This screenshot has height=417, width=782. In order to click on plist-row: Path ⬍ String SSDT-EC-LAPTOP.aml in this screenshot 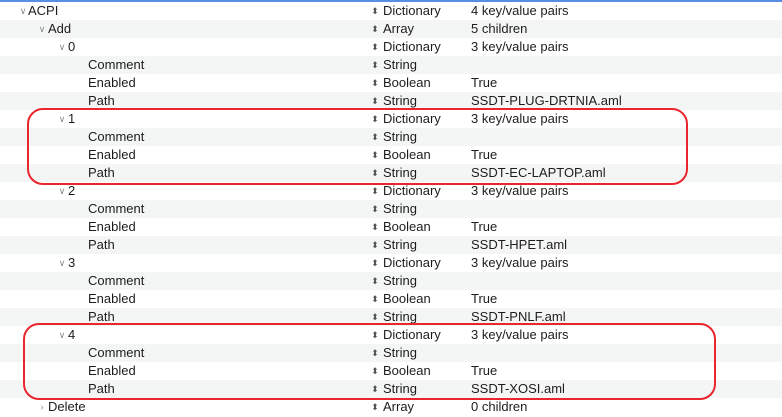, I will do `click(391, 173)`.